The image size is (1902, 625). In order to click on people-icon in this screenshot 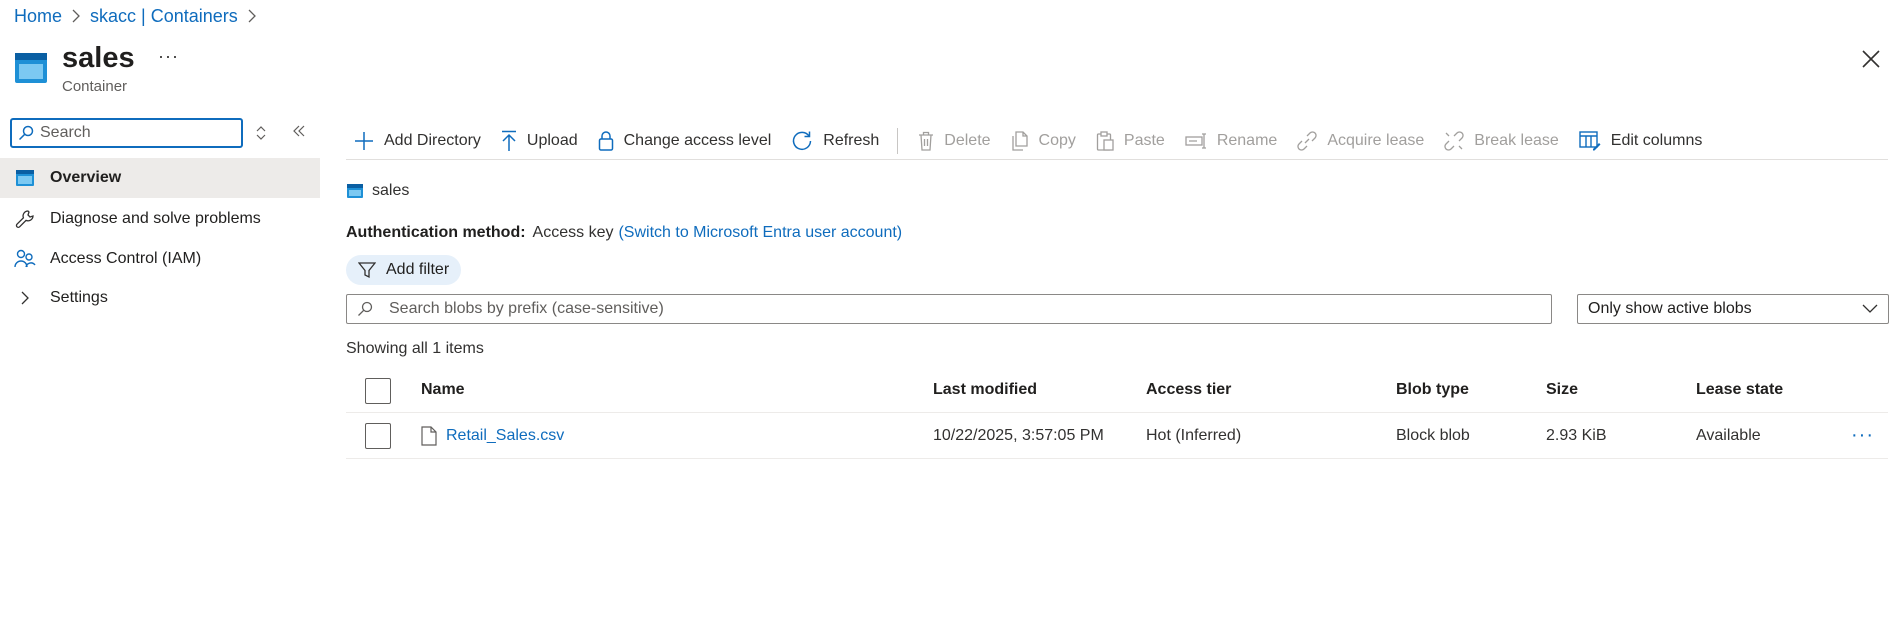, I will do `click(25, 258)`.